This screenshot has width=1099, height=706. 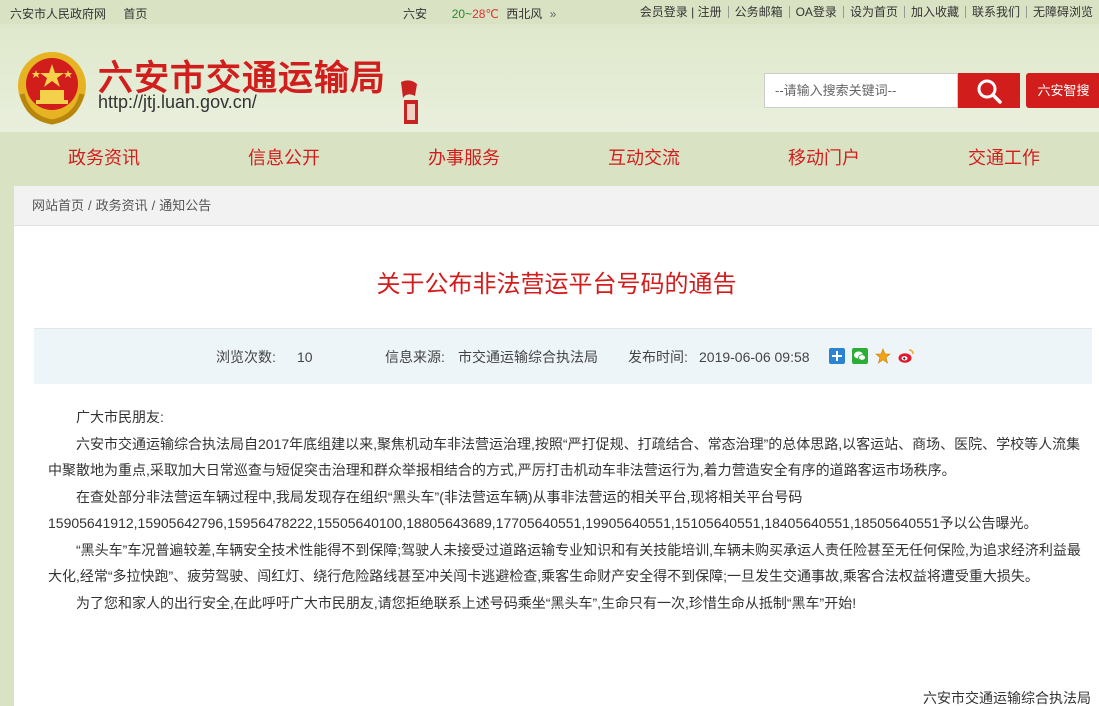 I want to click on contact-link: 联系我们, so click(x=995, y=12).